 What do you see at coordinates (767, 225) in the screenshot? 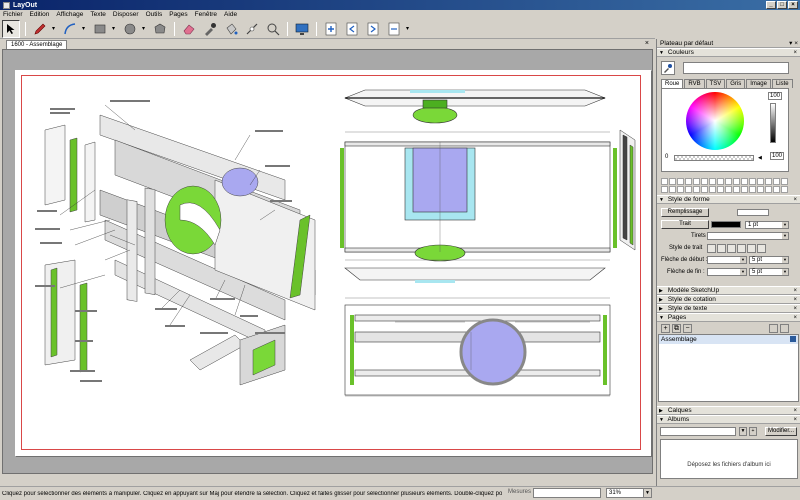
I see `stroke-weight-select: 1 pt ▼` at bounding box center [767, 225].